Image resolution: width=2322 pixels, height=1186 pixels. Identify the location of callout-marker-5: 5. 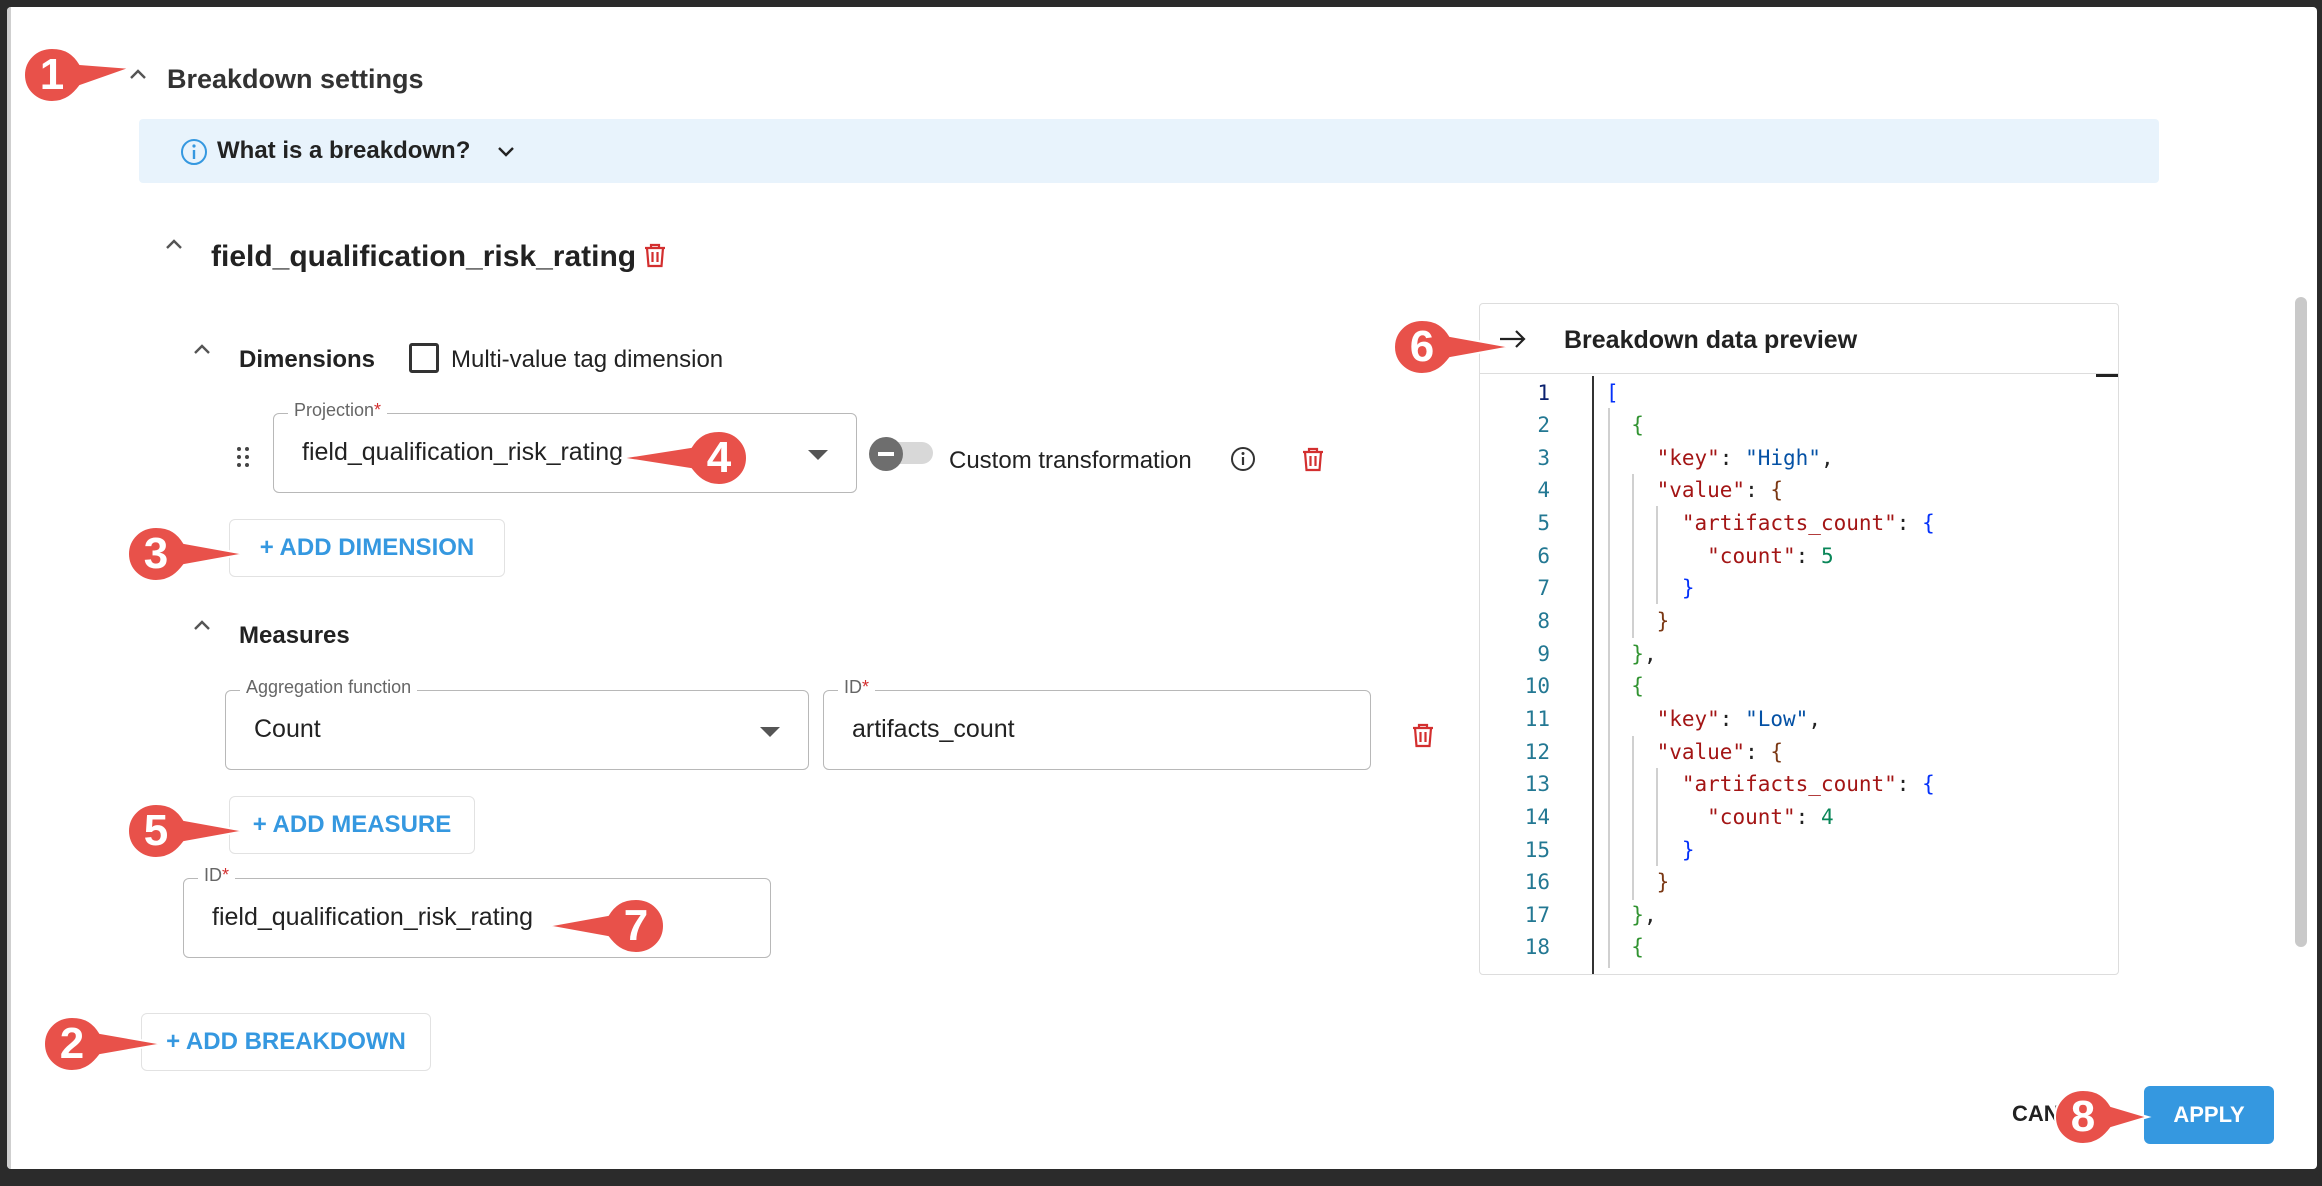
(185, 831).